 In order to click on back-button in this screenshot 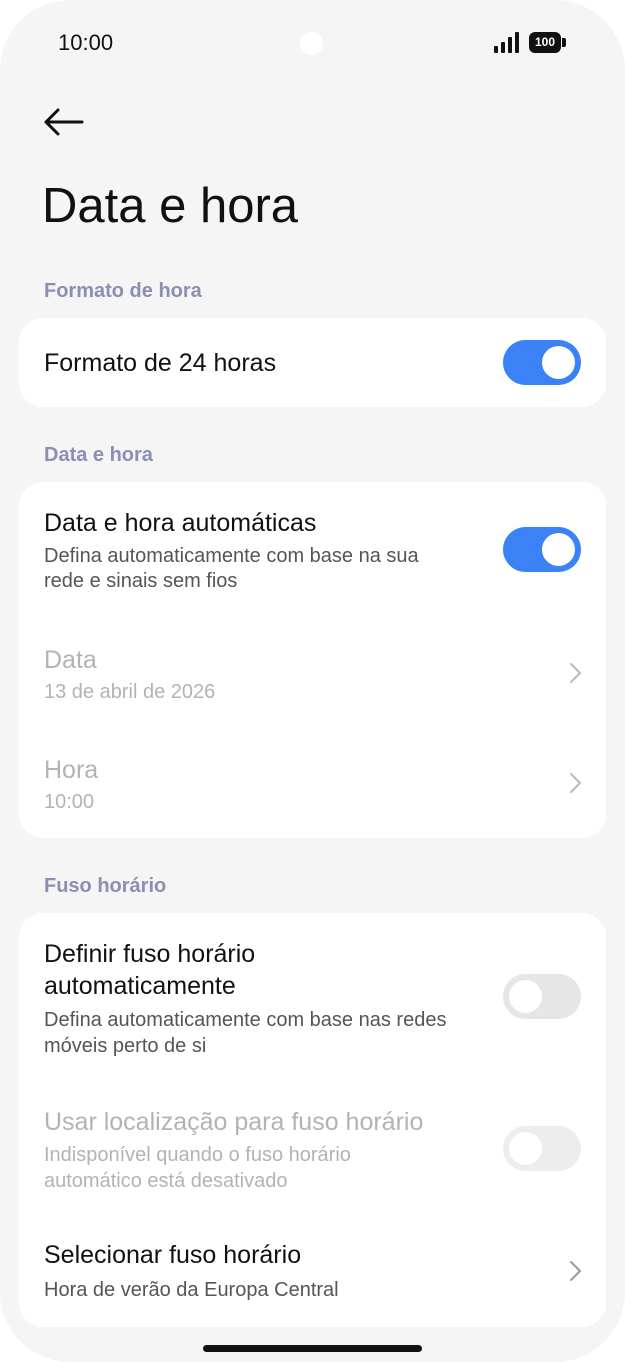, I will do `click(64, 122)`.